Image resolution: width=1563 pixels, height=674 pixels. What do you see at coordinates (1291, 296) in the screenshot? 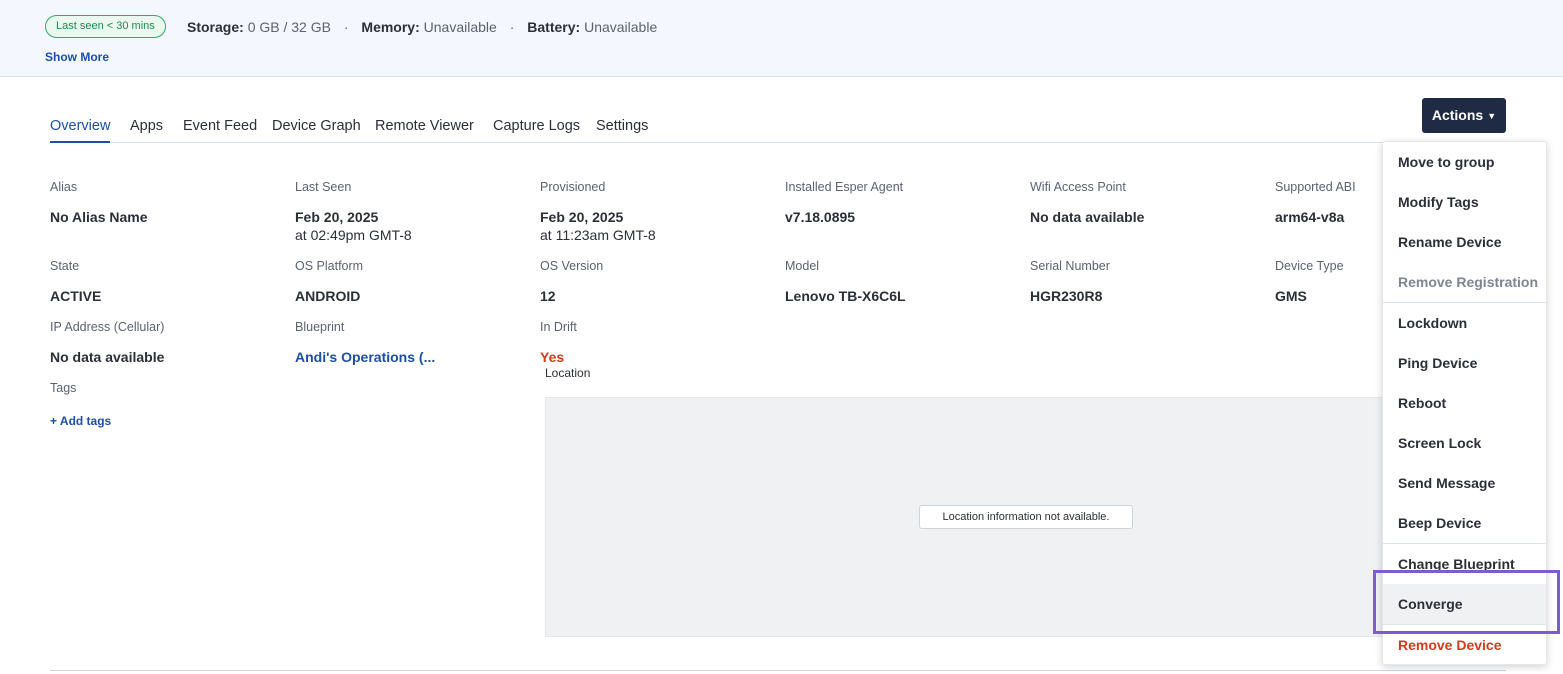
I see `device-type-value: GMS` at bounding box center [1291, 296].